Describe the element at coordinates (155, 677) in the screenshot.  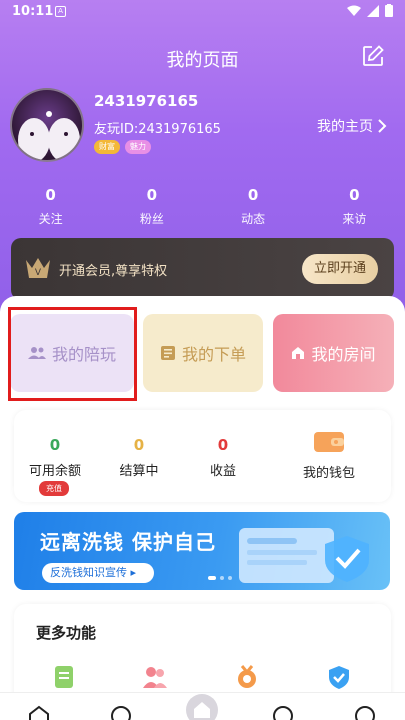
I see `users-group-icon` at that location.